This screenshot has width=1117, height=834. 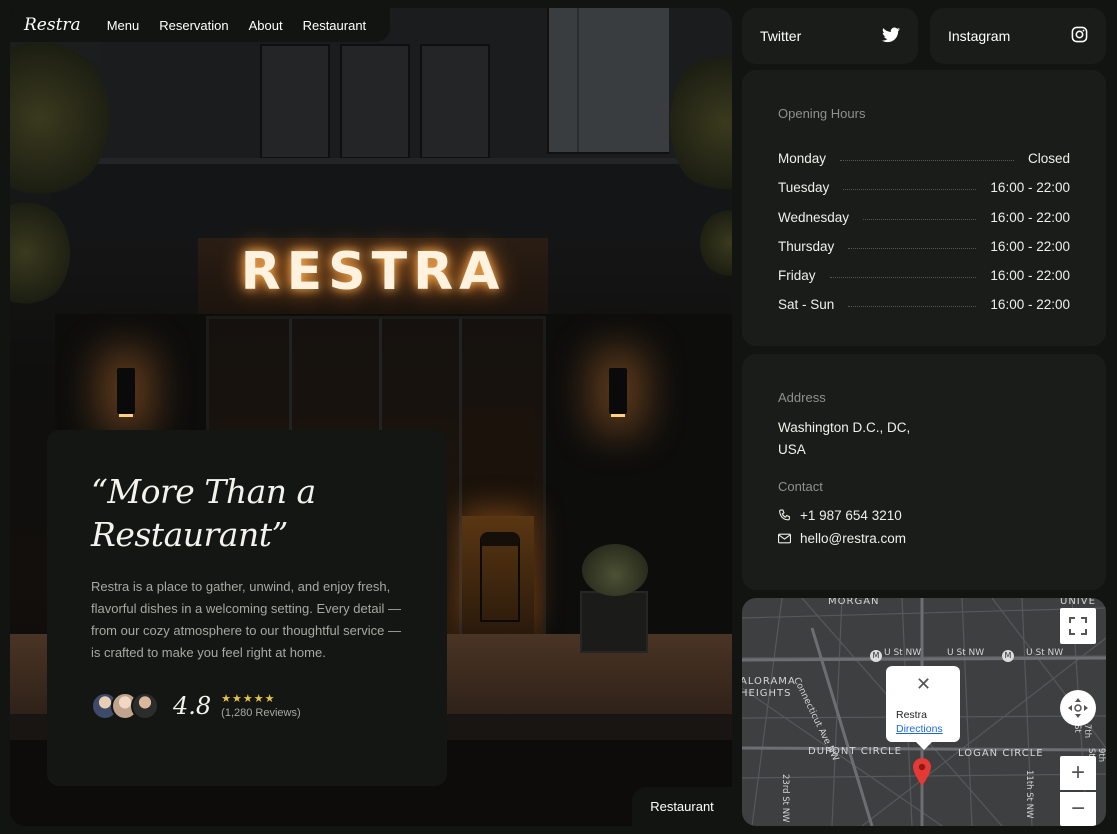 What do you see at coordinates (614, 622) in the screenshot?
I see `planter` at bounding box center [614, 622].